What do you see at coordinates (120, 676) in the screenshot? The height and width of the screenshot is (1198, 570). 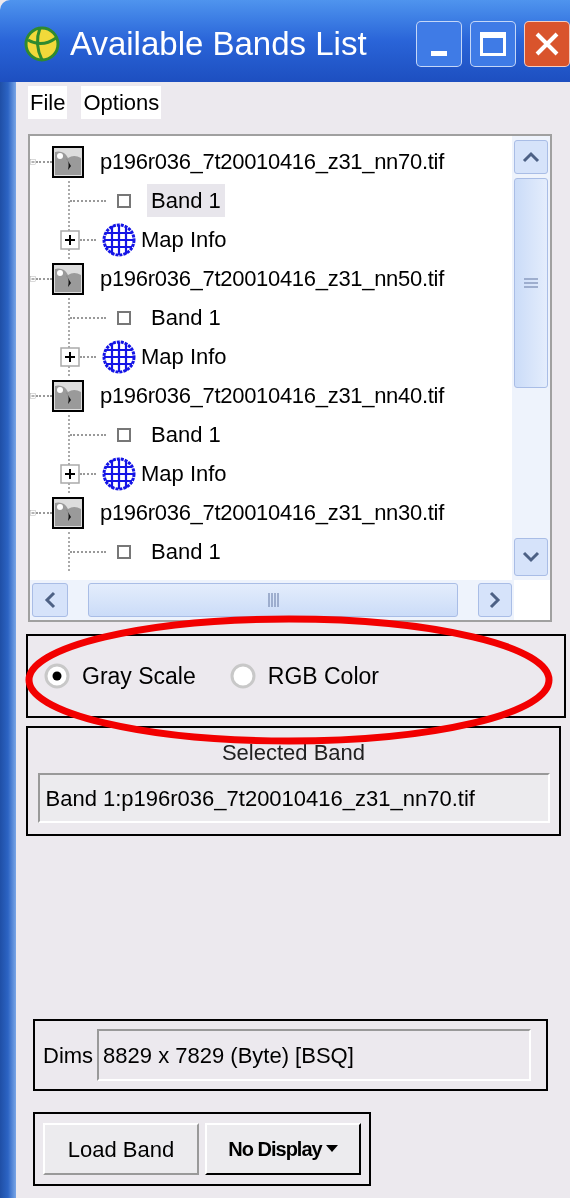 I see `radio-option: Gray Scale` at bounding box center [120, 676].